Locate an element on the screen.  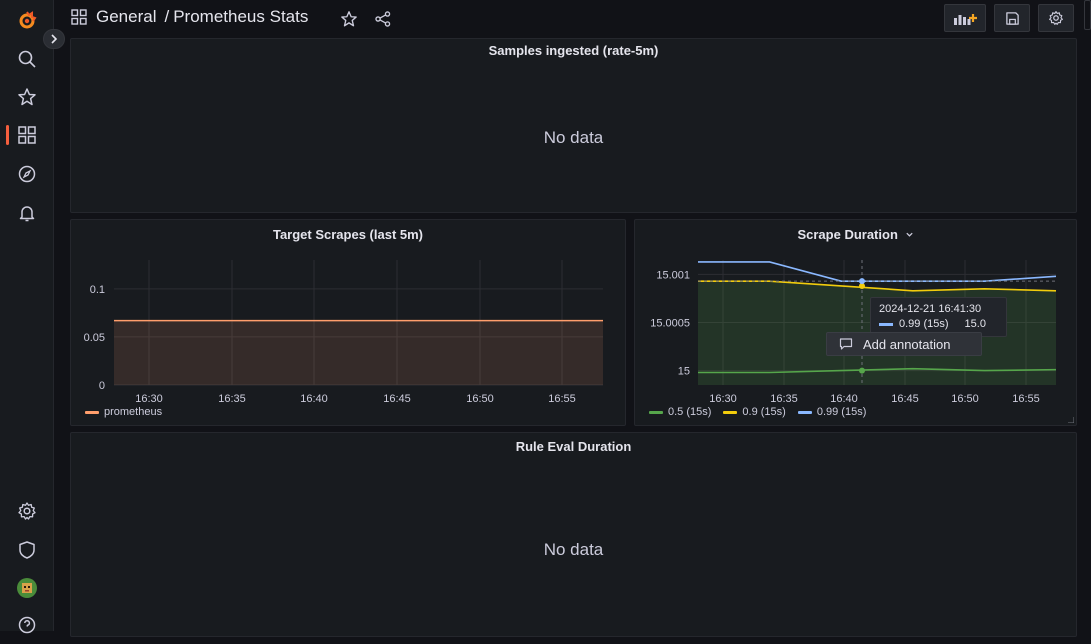
avatar is located at coordinates (27, 588).